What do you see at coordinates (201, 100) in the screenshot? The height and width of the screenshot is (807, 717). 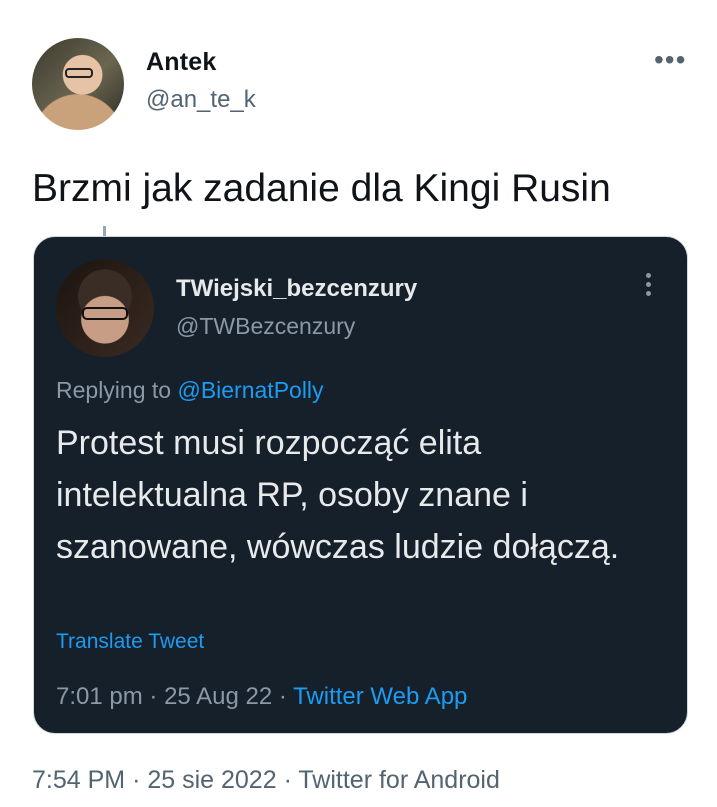 I see `author-handle: @an_te_k` at bounding box center [201, 100].